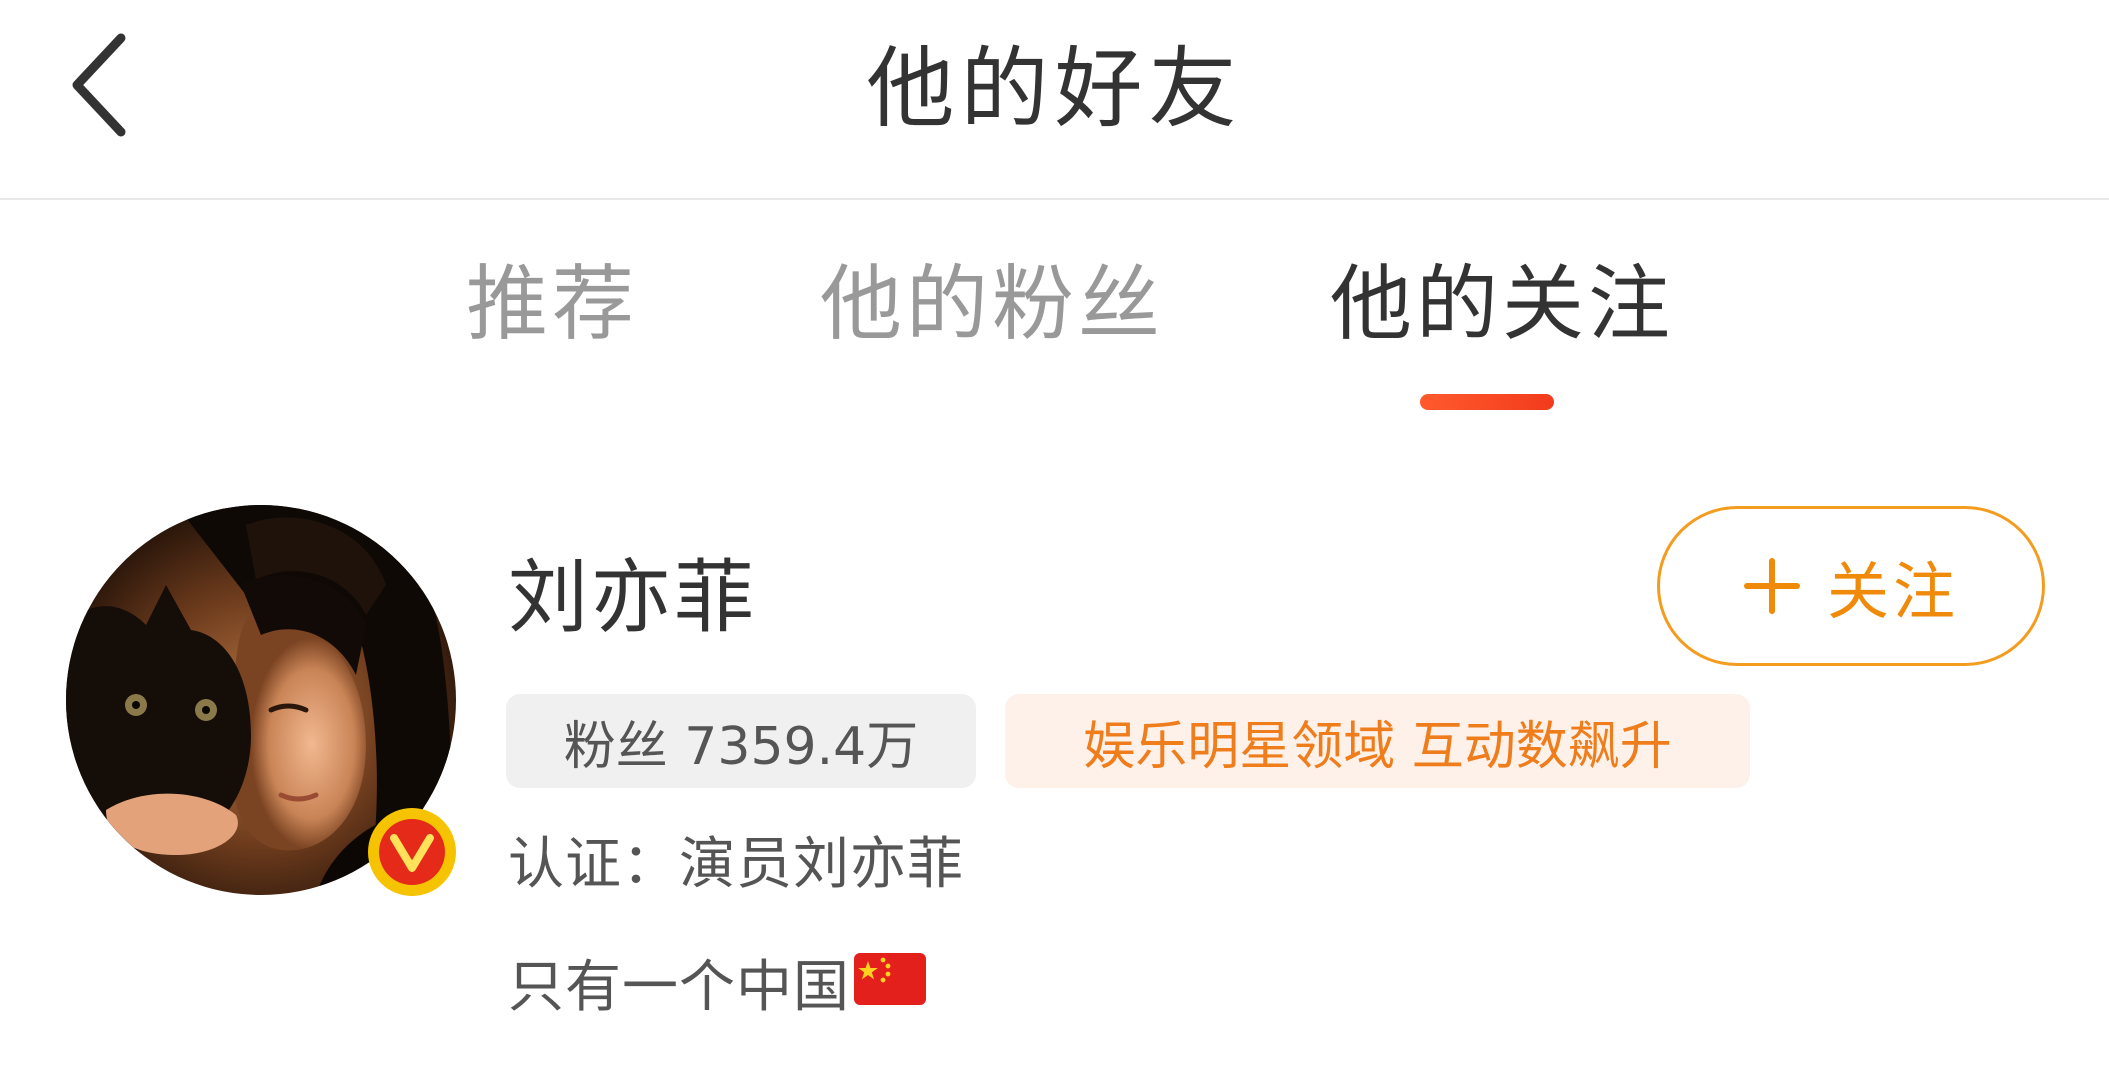  What do you see at coordinates (992, 305) in the screenshot?
I see `tab-his-fans: 他的粉丝` at bounding box center [992, 305].